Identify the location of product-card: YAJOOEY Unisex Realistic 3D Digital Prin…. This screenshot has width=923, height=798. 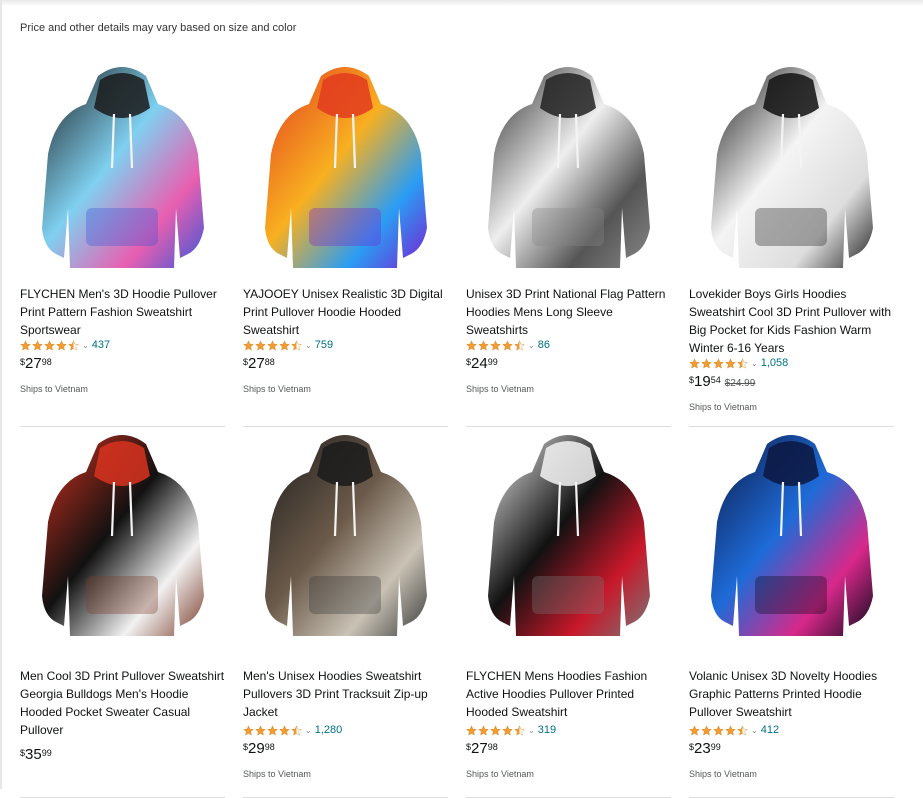
(345, 242).